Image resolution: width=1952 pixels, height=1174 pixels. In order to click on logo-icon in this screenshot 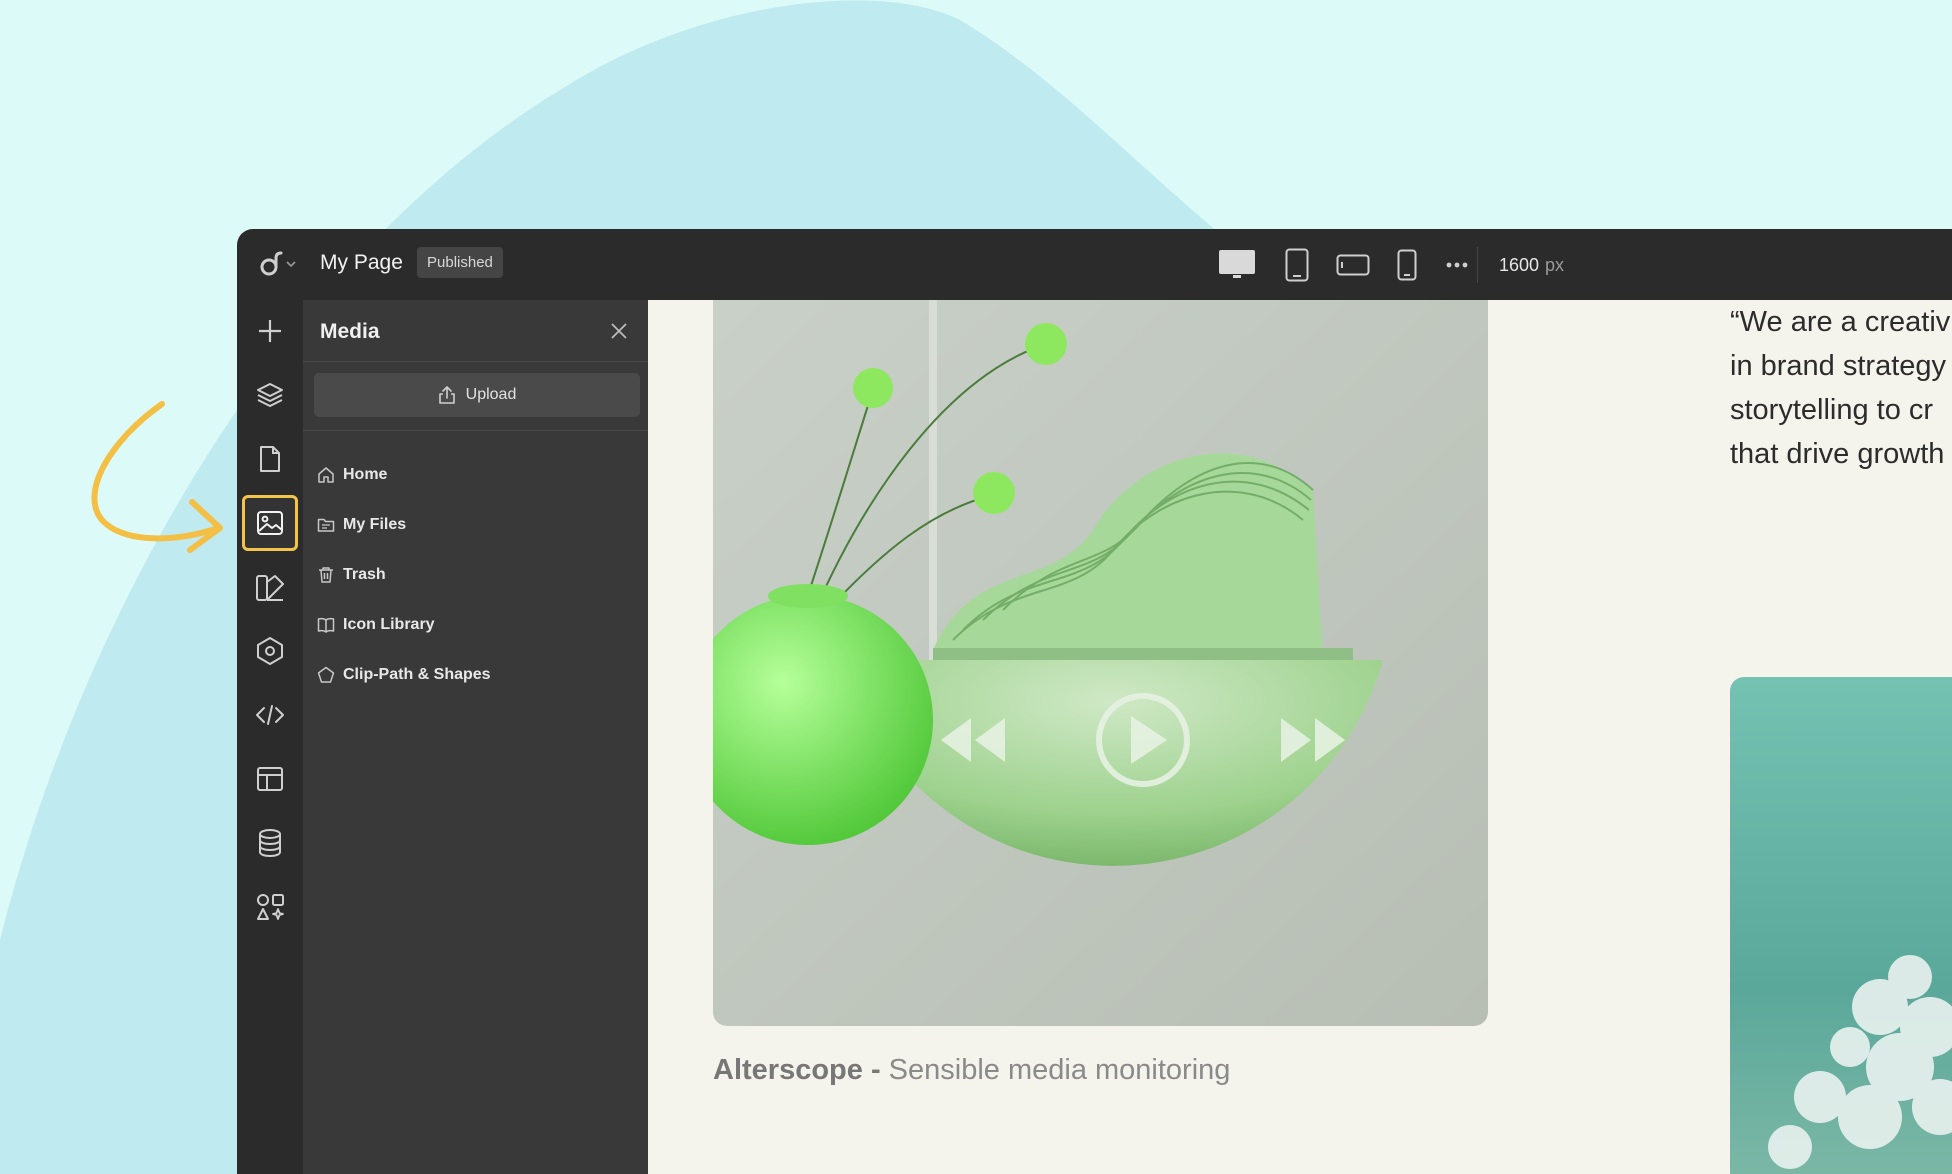, I will do `click(271, 263)`.